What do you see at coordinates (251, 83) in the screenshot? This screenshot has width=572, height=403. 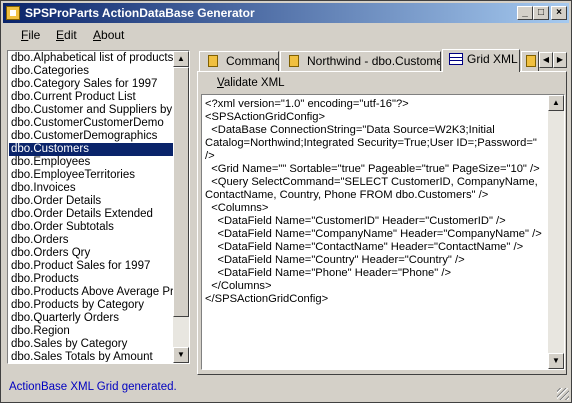 I see `validate-xml-button: Validate XML` at bounding box center [251, 83].